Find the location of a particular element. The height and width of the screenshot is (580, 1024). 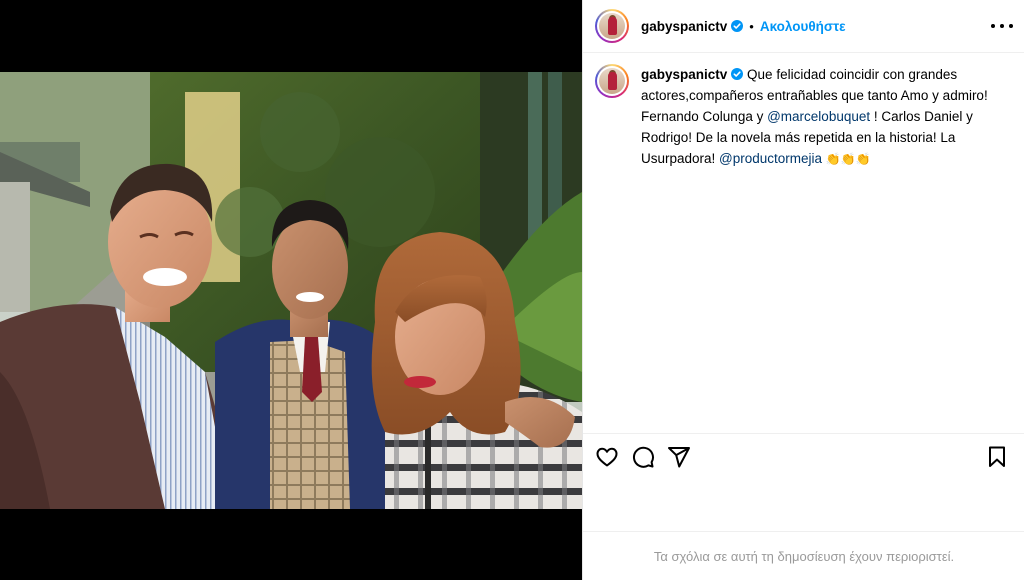

avatar is located at coordinates (612, 26).